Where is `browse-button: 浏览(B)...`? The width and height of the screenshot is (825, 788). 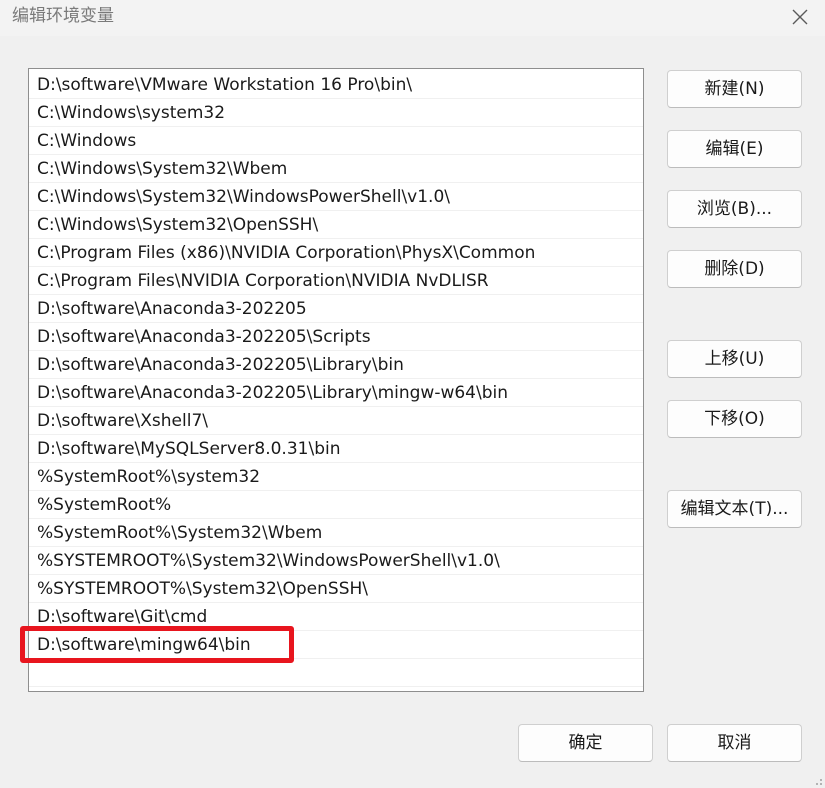
browse-button: 浏览(B)... is located at coordinates (734, 209).